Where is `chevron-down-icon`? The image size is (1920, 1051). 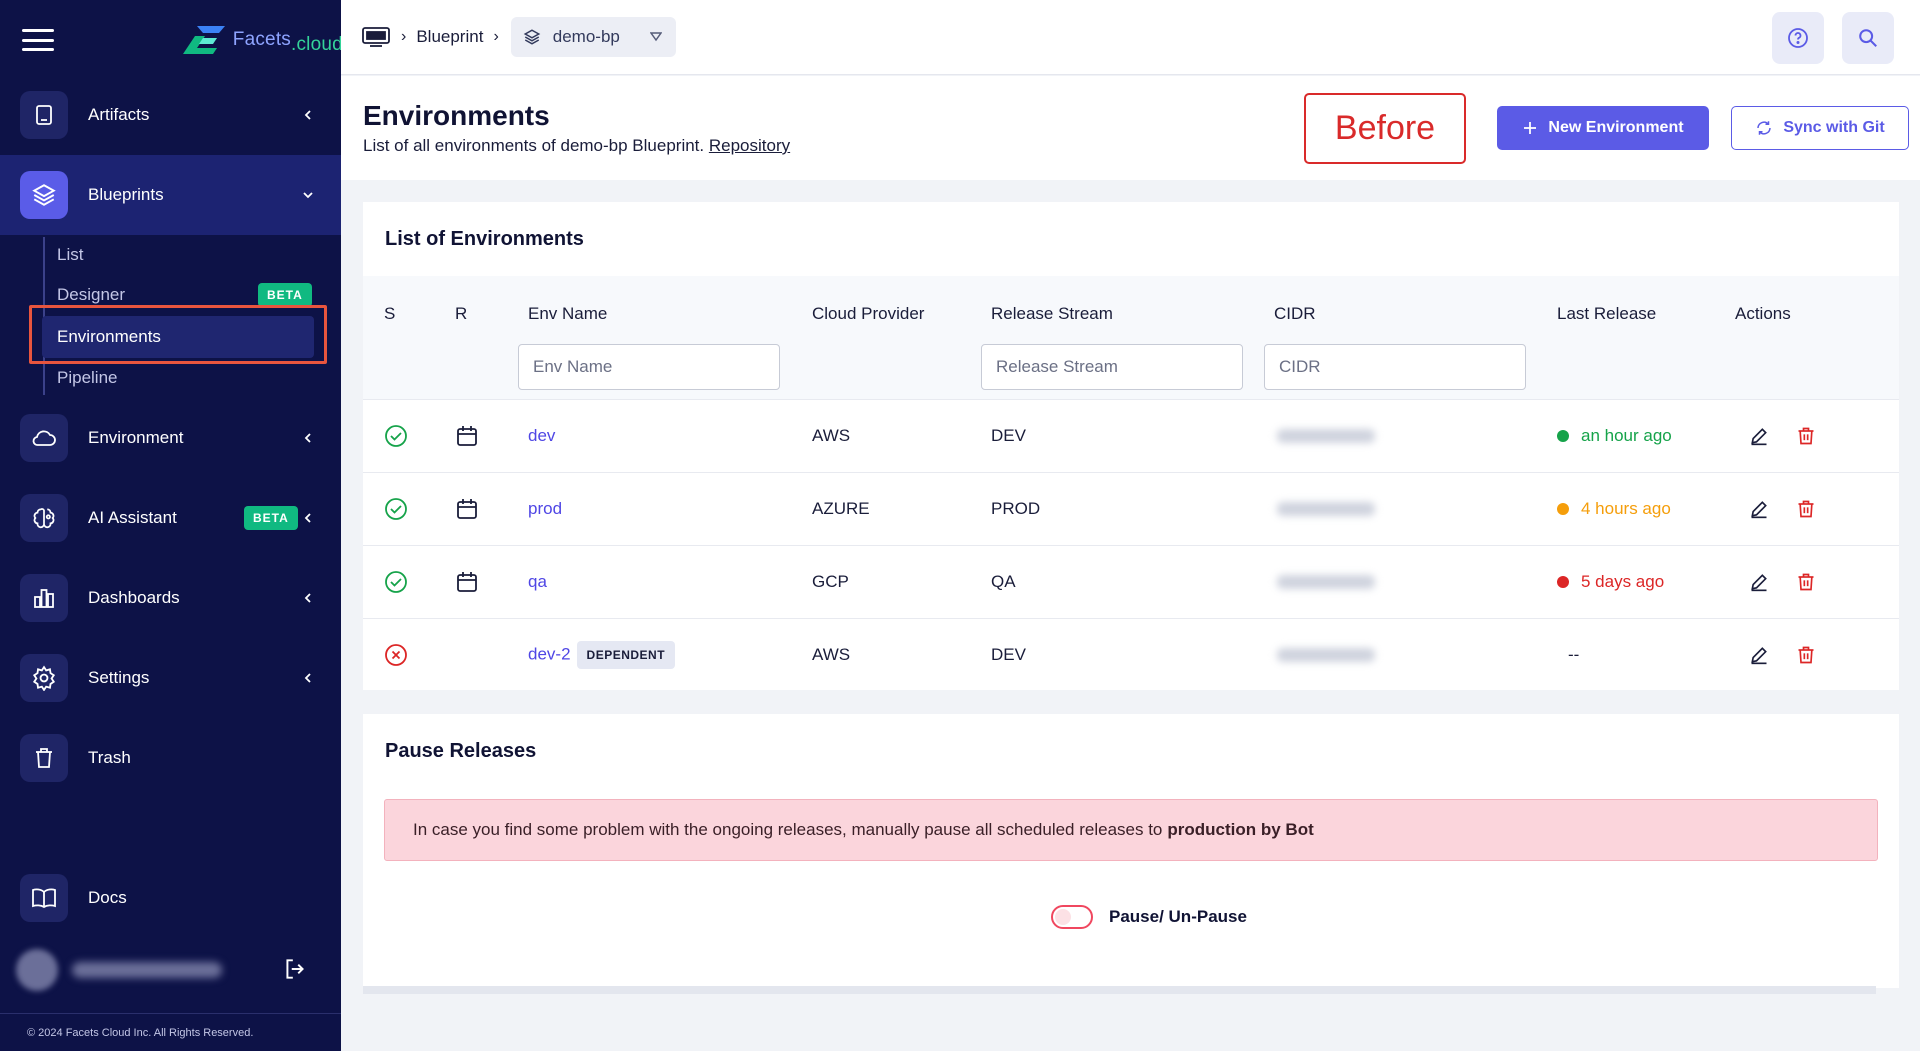
chevron-down-icon is located at coordinates (308, 195).